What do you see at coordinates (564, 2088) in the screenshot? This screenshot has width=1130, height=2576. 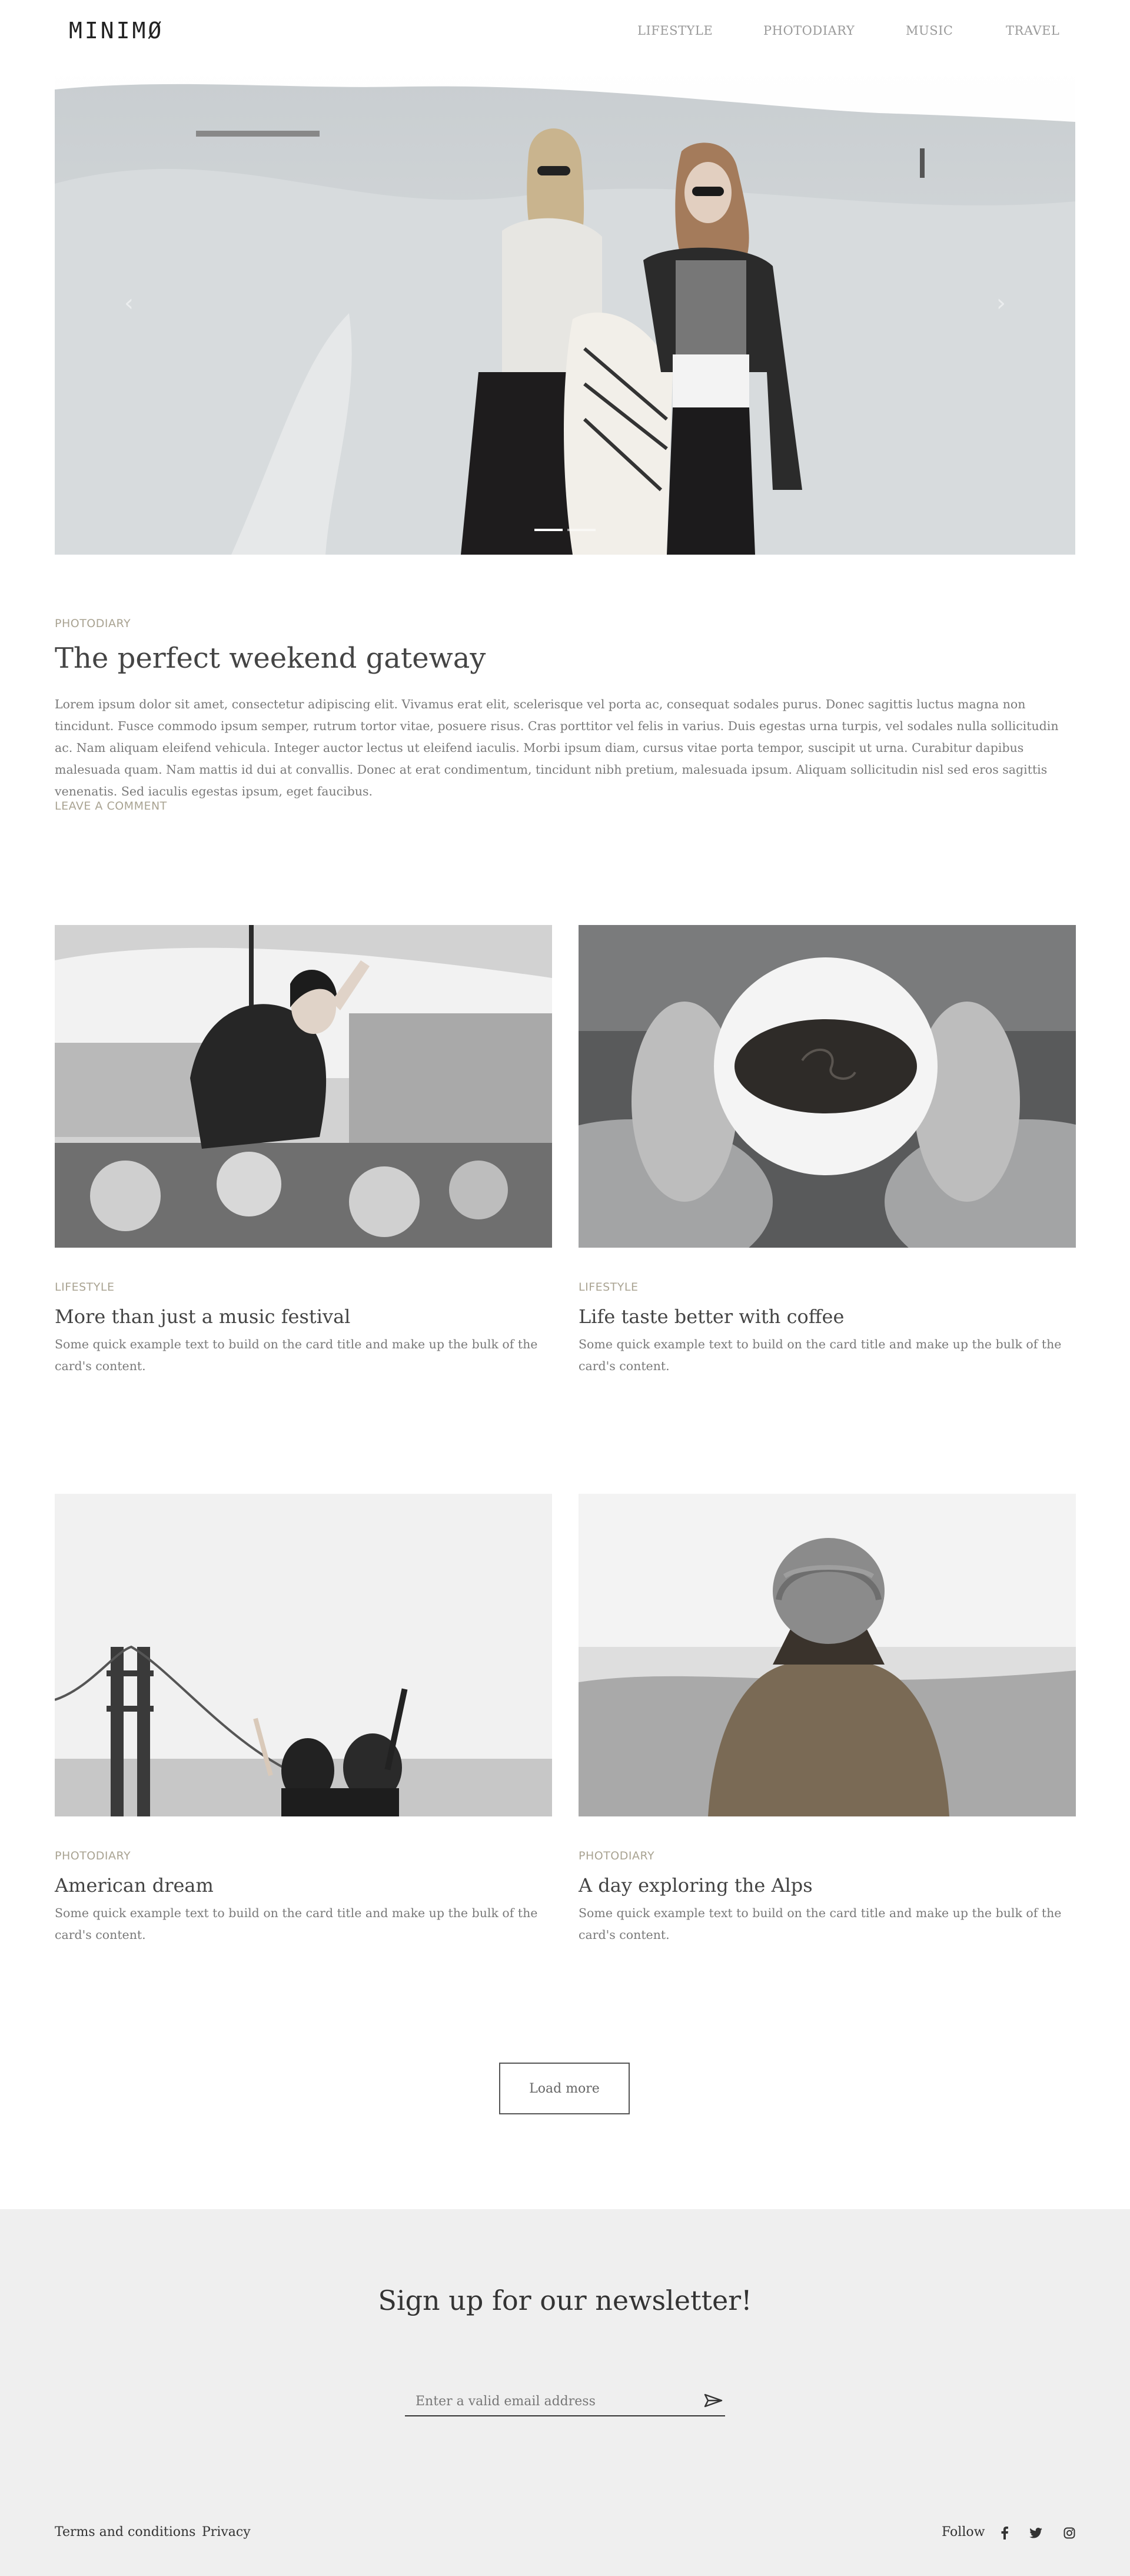 I see `load-more-button: Load more` at bounding box center [564, 2088].